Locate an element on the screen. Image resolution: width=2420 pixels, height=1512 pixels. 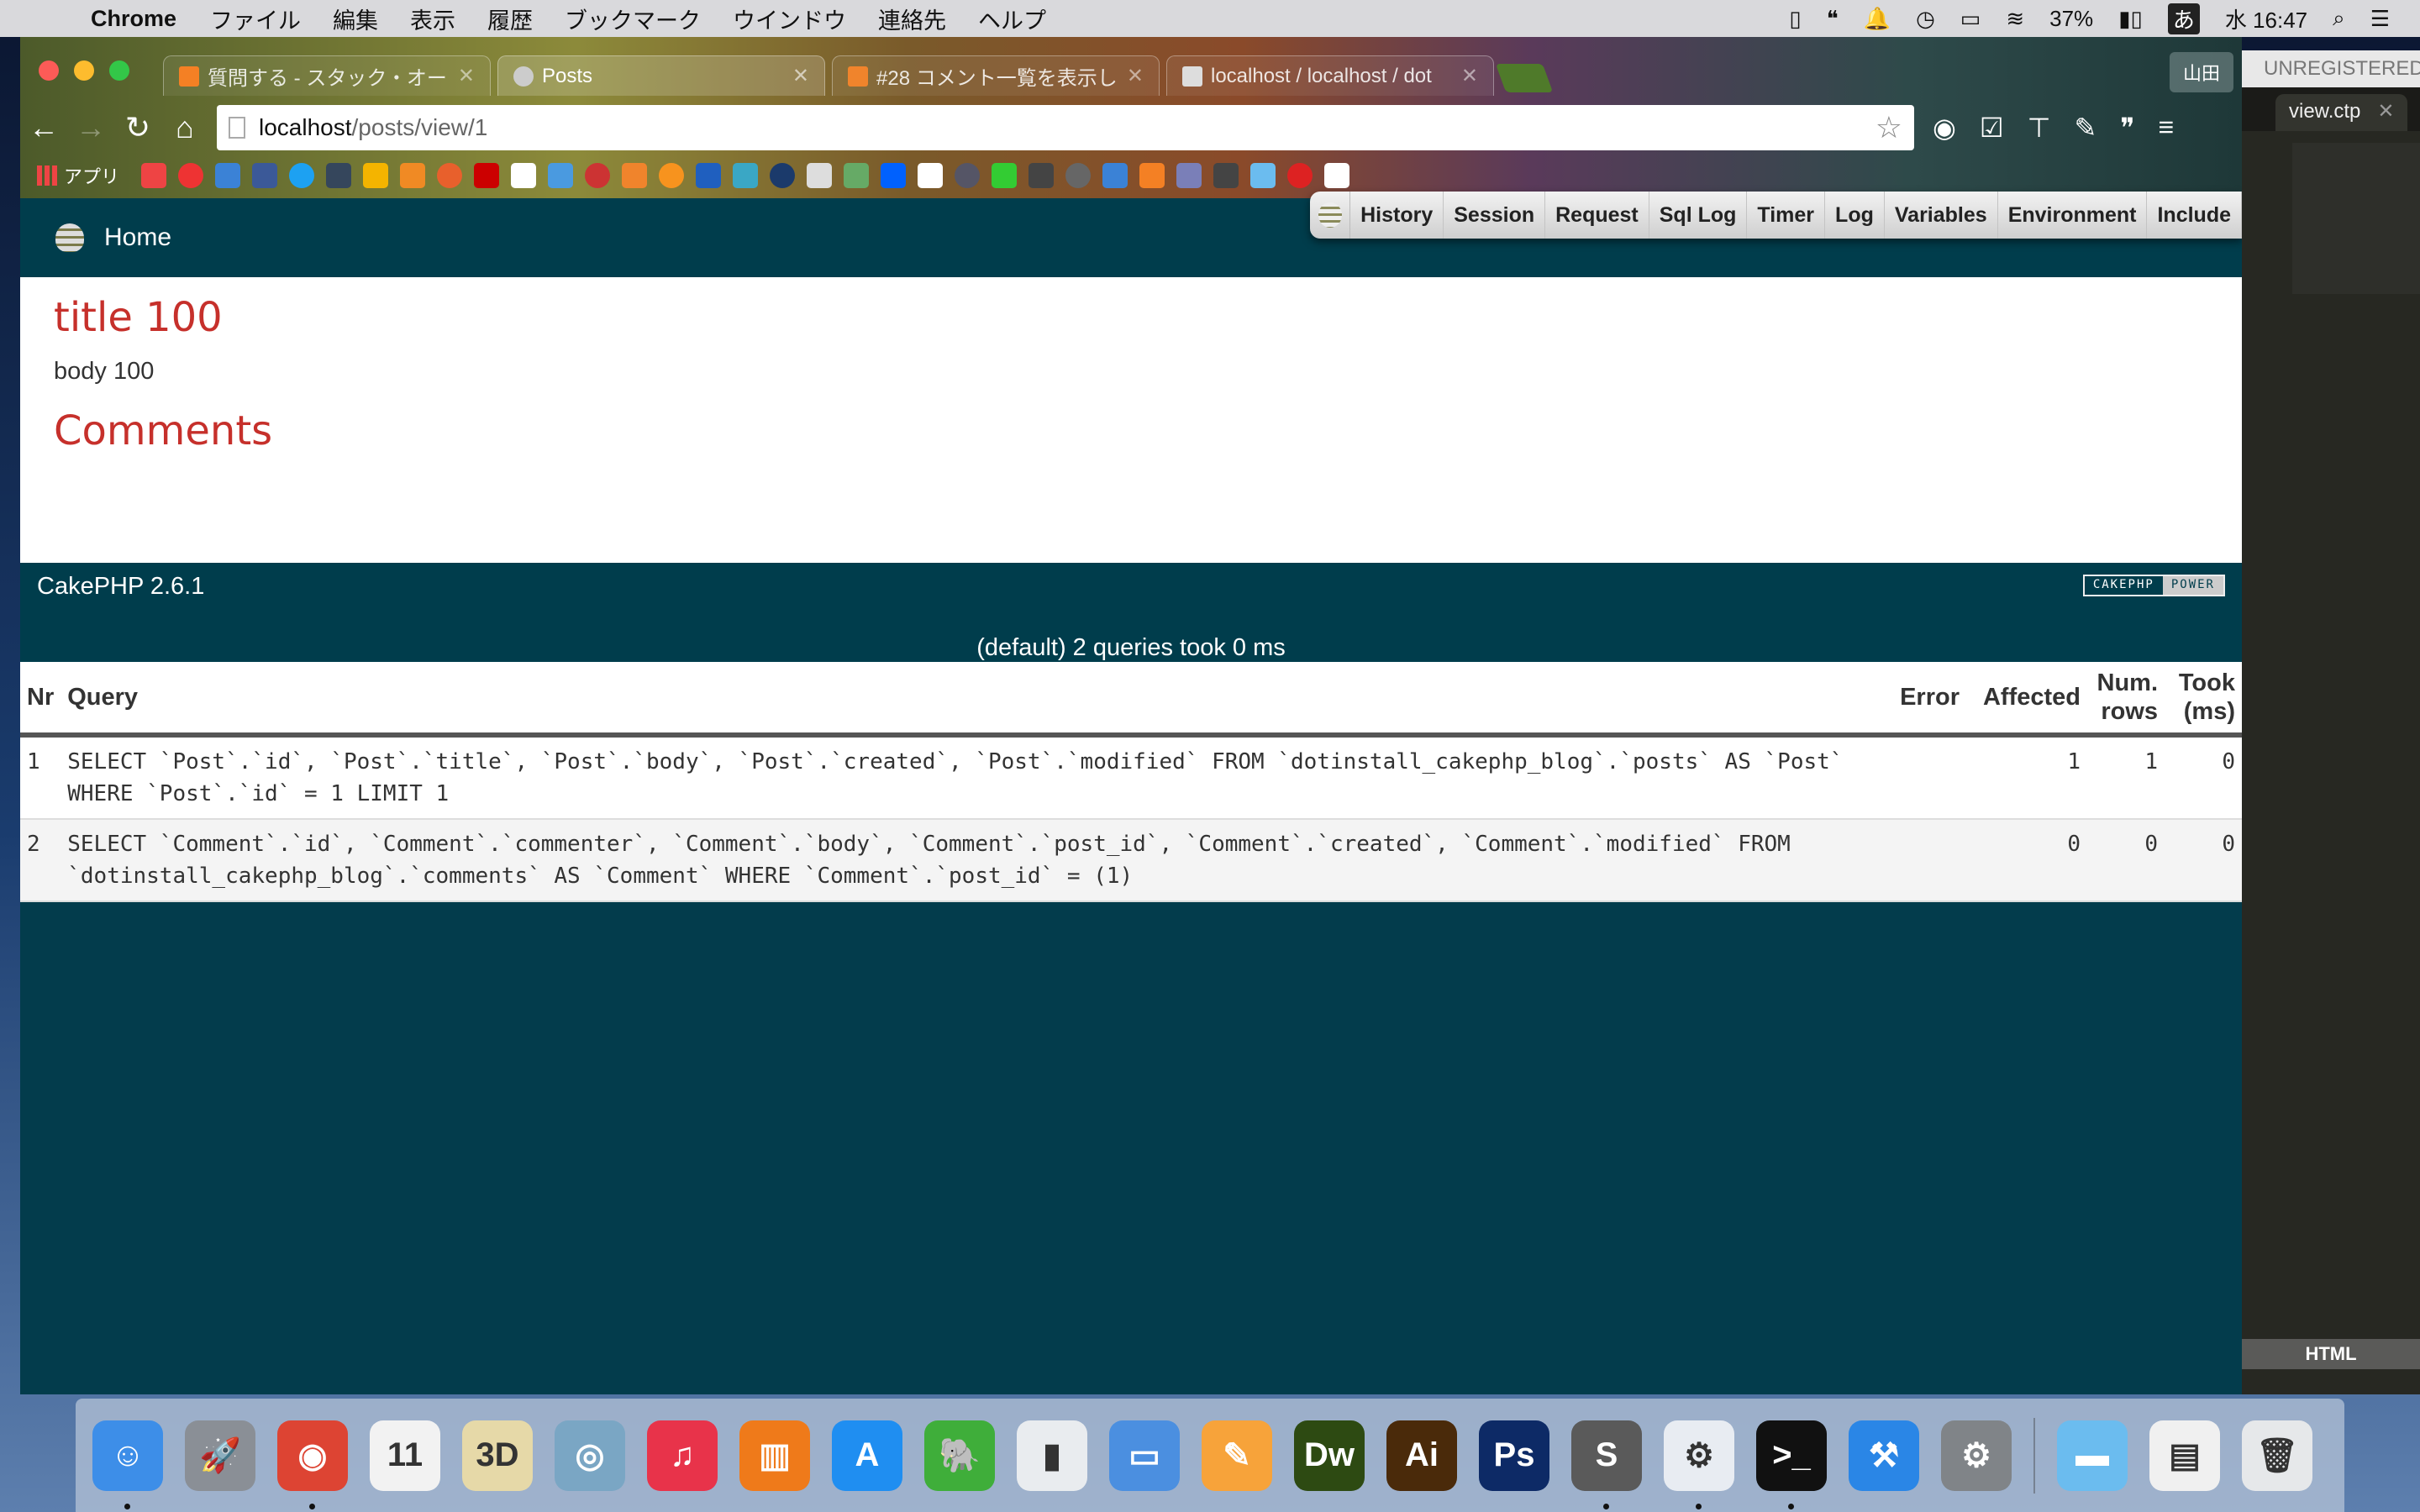
bookmark-star-icon: ☆ is located at coordinates (1889, 127).